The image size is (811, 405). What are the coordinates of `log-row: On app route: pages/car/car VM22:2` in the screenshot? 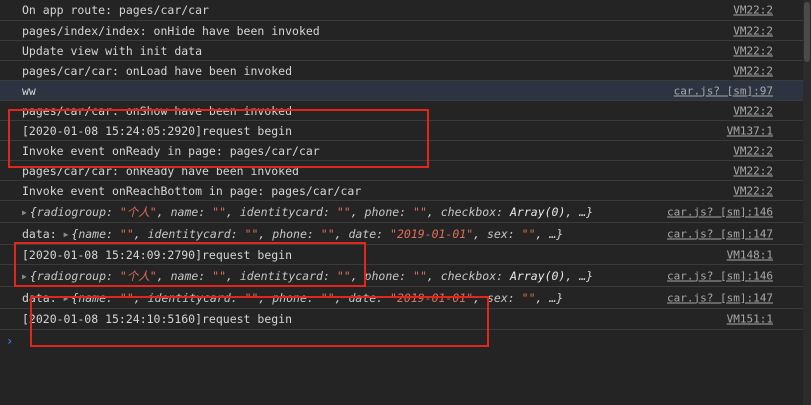 It's located at (401, 10).